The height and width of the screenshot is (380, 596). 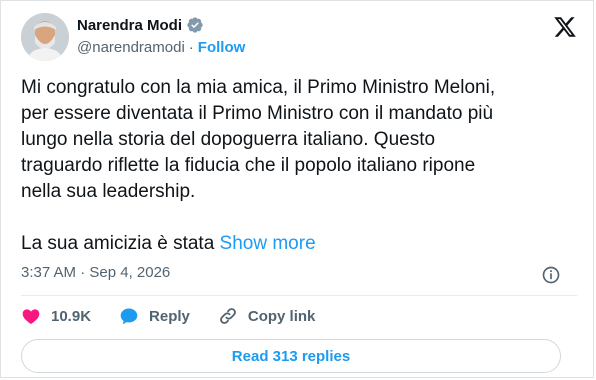 I want to click on tweet-header: Narendra Modi @narendramodi · Follow, so click(x=299, y=37).